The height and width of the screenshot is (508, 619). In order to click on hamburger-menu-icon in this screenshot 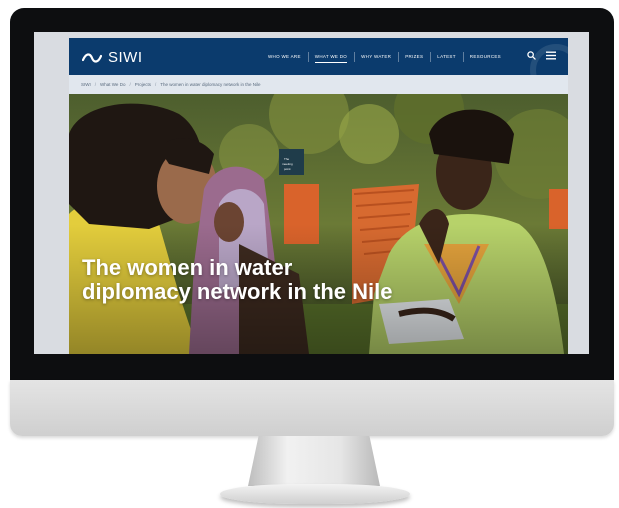, I will do `click(551, 55)`.